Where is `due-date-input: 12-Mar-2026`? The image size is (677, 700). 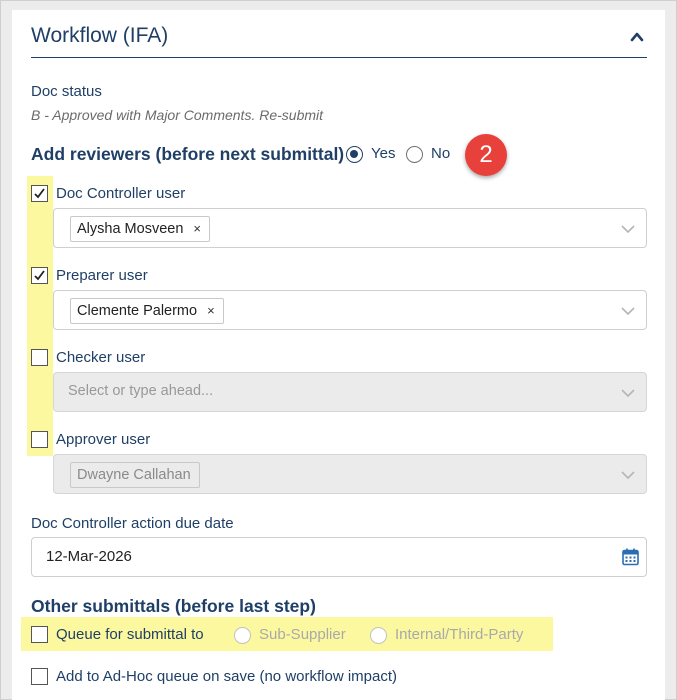 due-date-input: 12-Mar-2026 is located at coordinates (339, 557).